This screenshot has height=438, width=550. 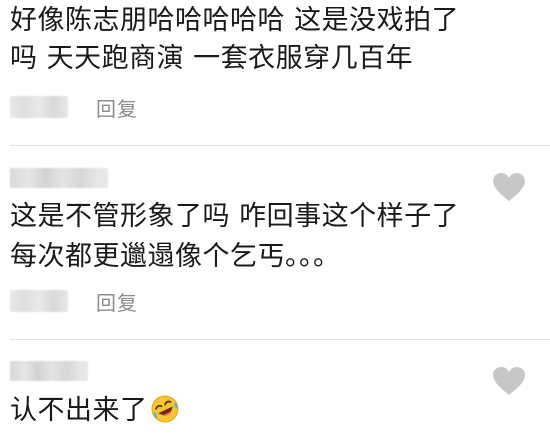 What do you see at coordinates (164, 409) in the screenshot?
I see `rolling-on-floor-laughing-emoji-icon` at bounding box center [164, 409].